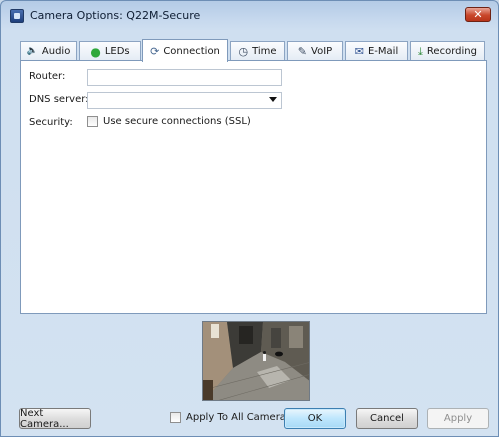  Describe the element at coordinates (383, 51) in the screenshot. I see `tab-label: E-Mail` at that location.